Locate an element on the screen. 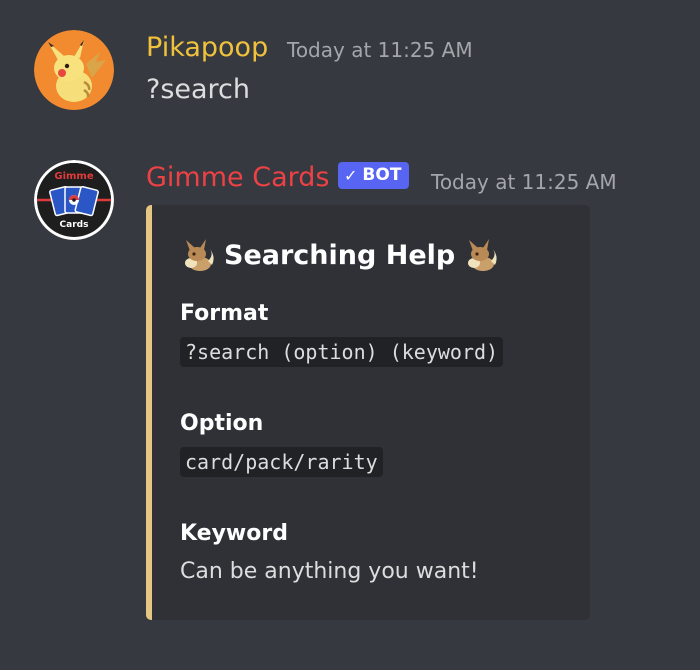 The width and height of the screenshot is (700, 670). pikachu-icon is located at coordinates (74, 70).